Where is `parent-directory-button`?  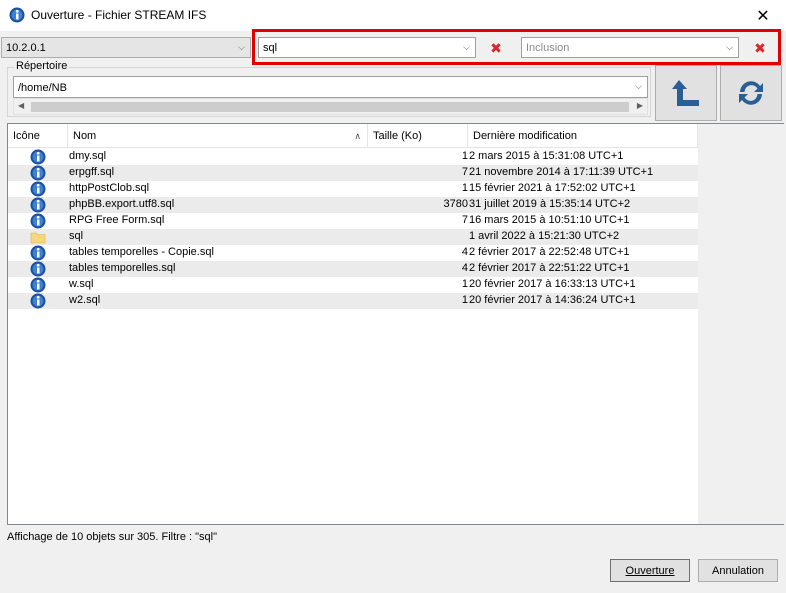
parent-directory-button is located at coordinates (686, 93).